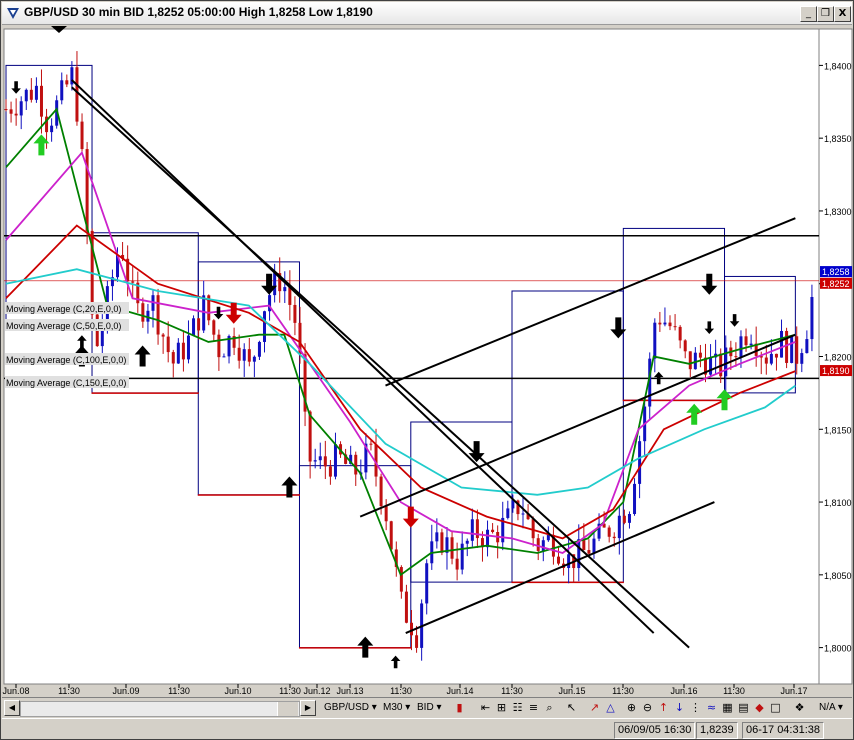 This screenshot has height=740, width=854. I want to click on cursor-icon: ↖, so click(571, 707).